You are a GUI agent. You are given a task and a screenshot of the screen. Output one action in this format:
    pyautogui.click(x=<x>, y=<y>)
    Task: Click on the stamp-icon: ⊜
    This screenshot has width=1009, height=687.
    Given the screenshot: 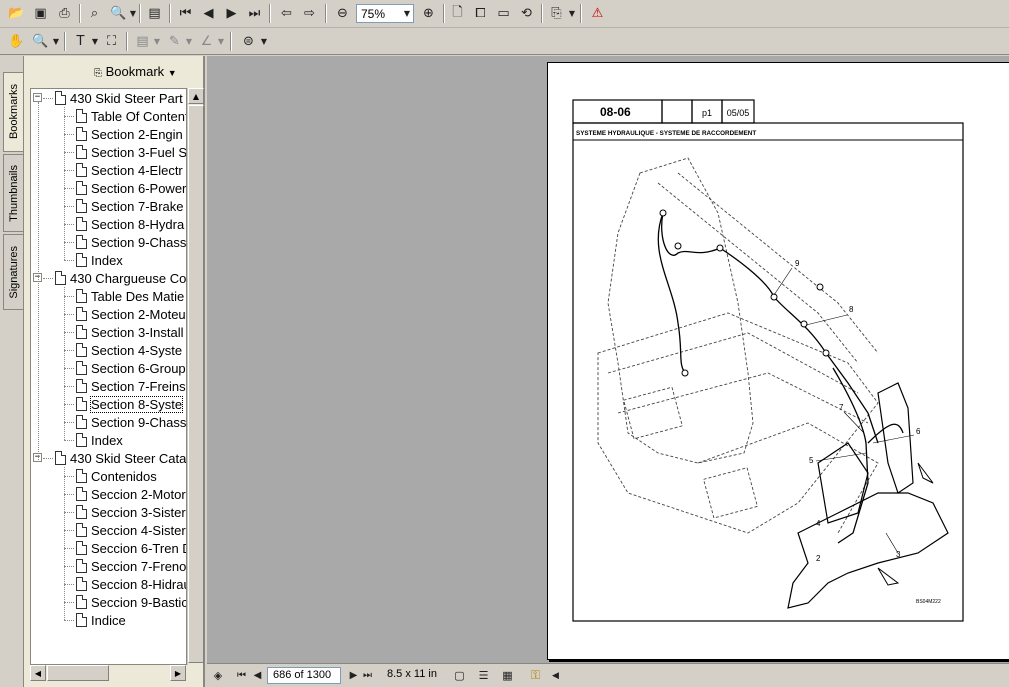 What is the action you would take?
    pyautogui.click(x=248, y=41)
    